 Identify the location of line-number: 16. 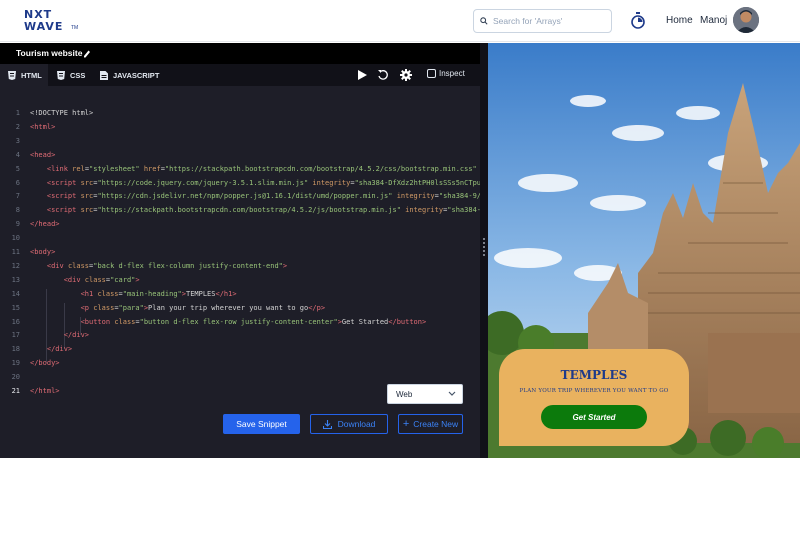
(15, 321).